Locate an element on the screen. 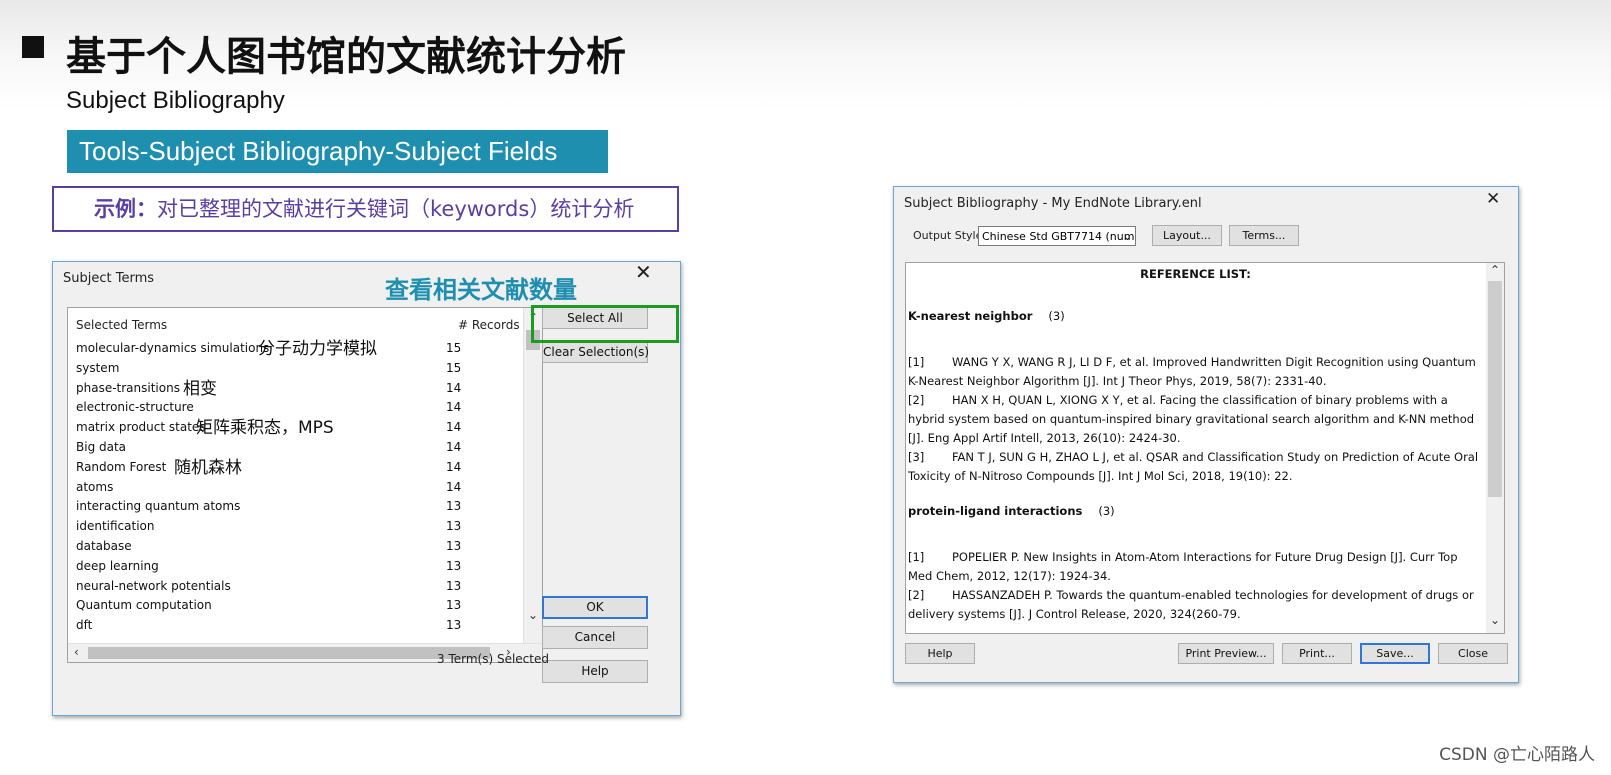 This screenshot has width=1611, height=775. reference-number: [1] is located at coordinates (916, 362).